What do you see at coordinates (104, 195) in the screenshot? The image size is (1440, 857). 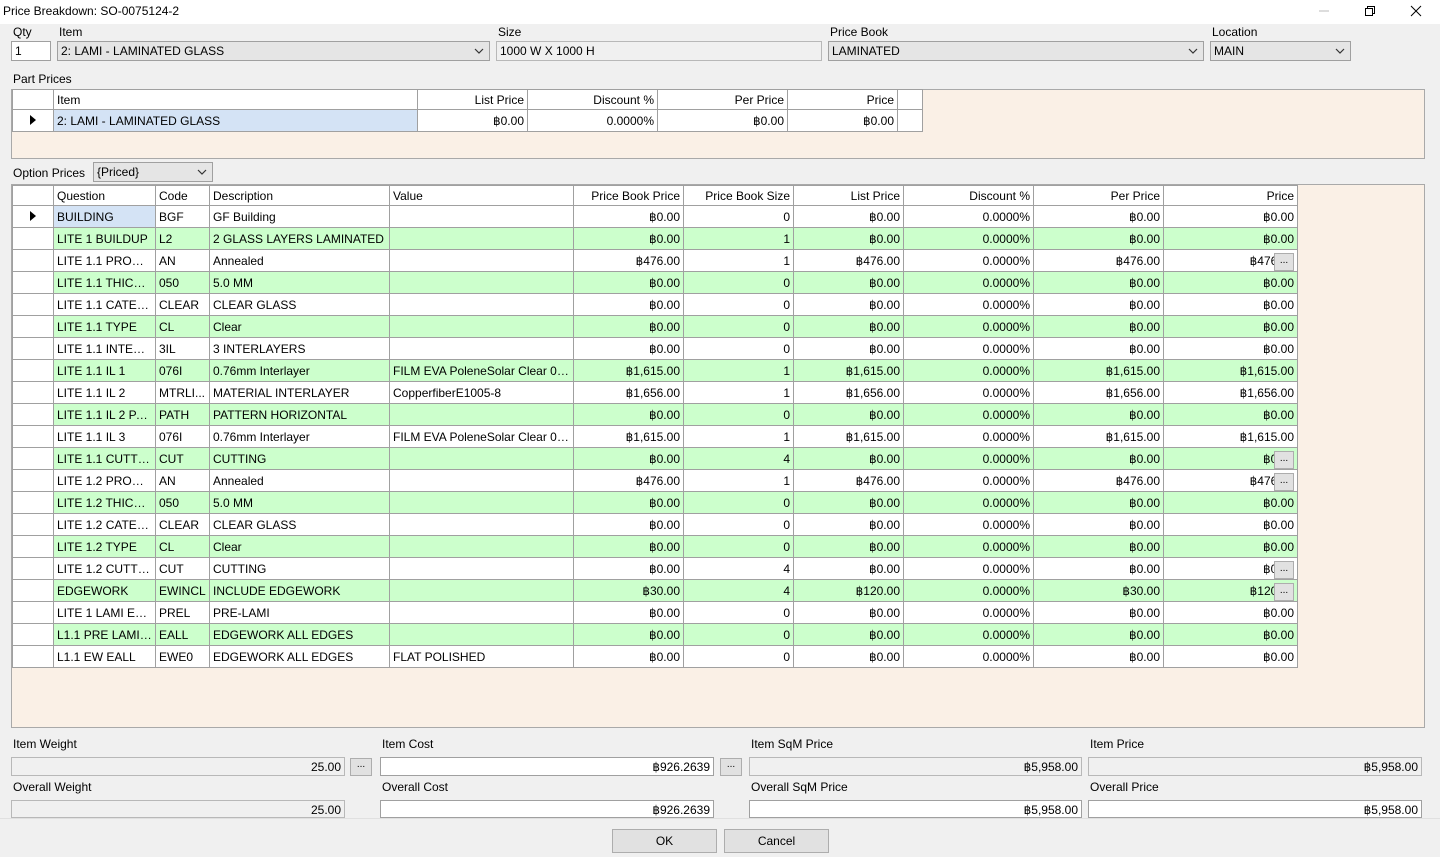 I see `col-header-question: Question` at bounding box center [104, 195].